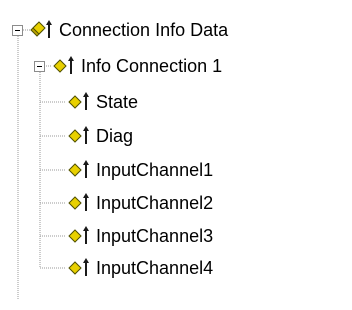 This screenshot has width=352, height=310. Describe the element at coordinates (152, 66) in the screenshot. I see `tree-node-label: Info Connection 1` at that location.